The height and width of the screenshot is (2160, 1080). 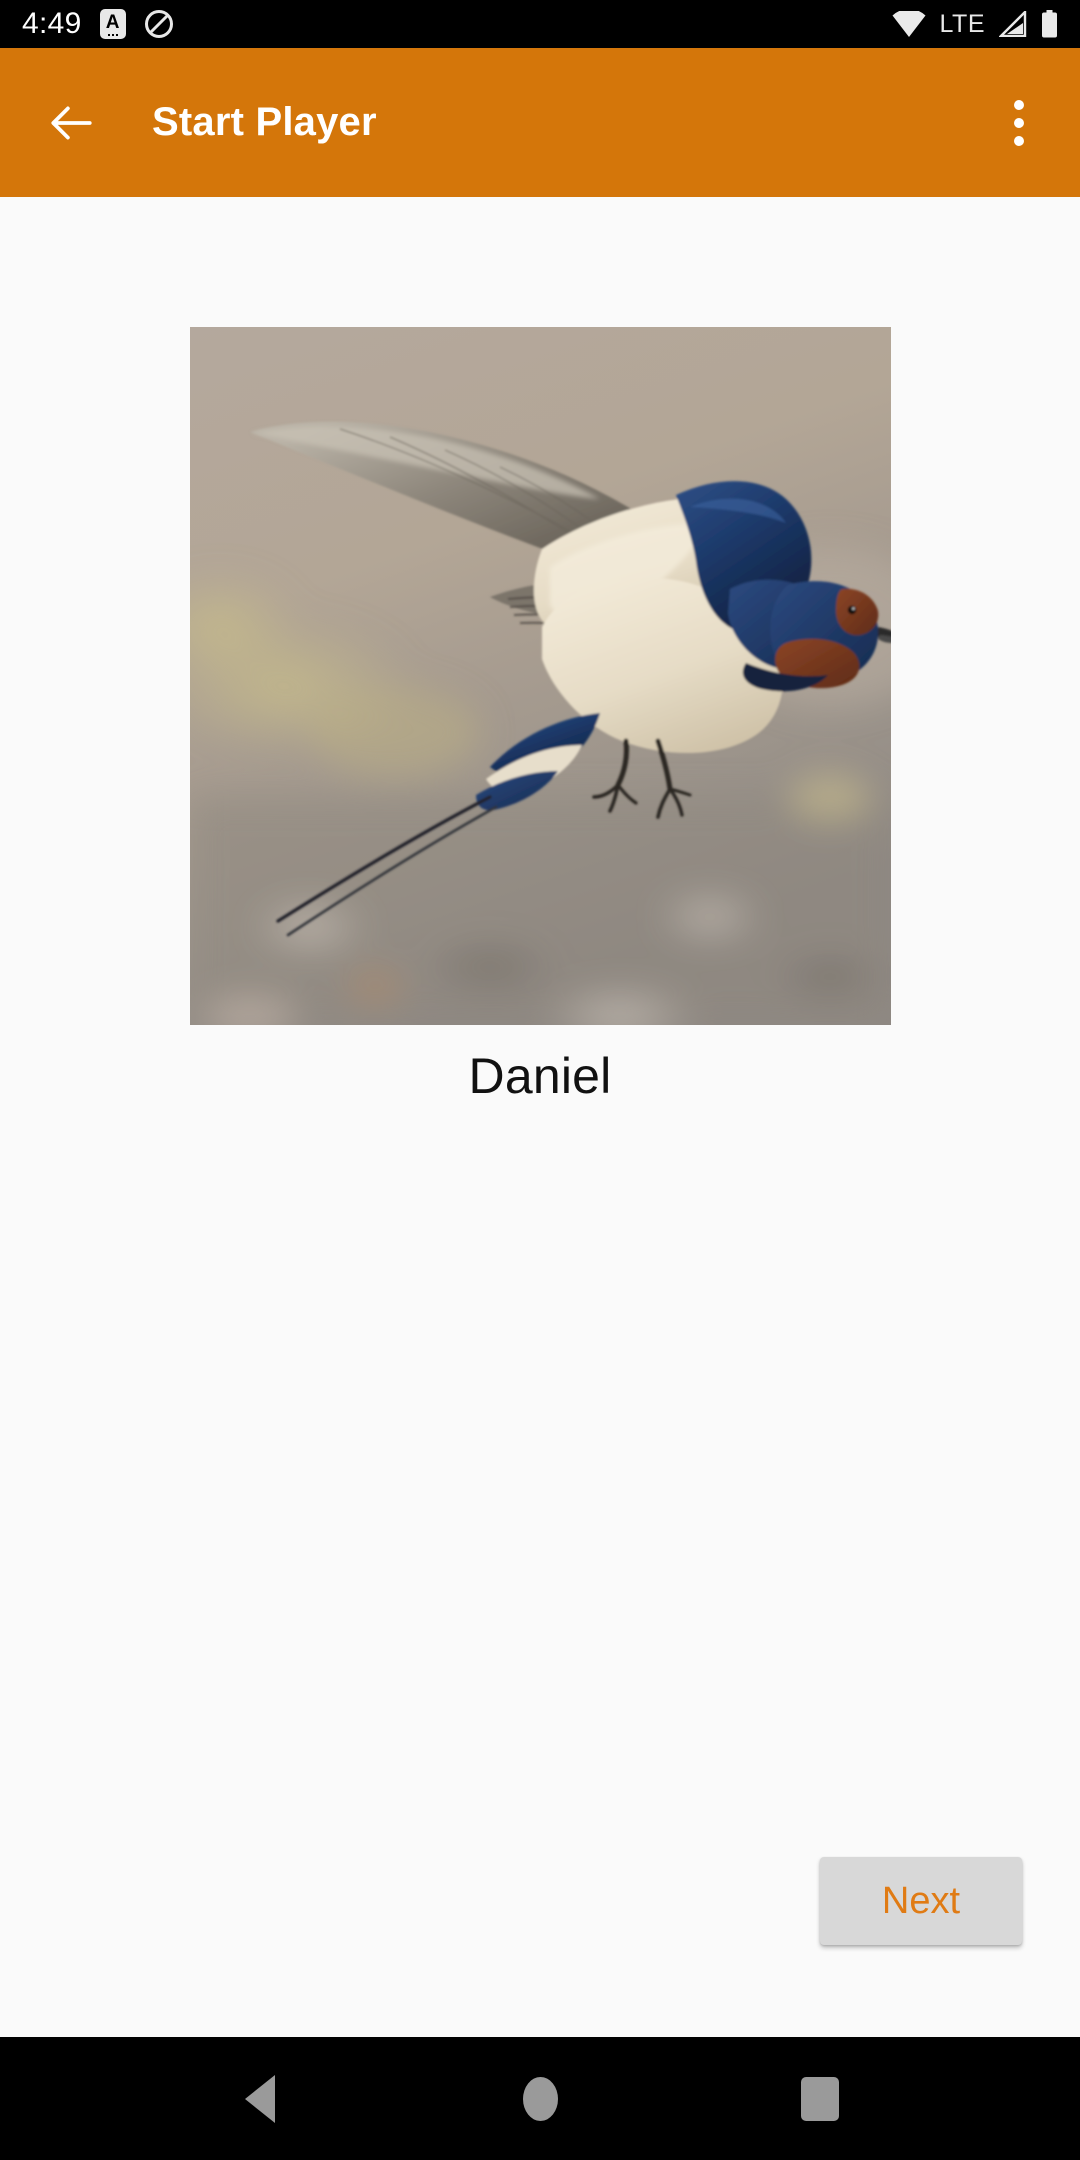 I want to click on next-button: Next, so click(x=921, y=1901).